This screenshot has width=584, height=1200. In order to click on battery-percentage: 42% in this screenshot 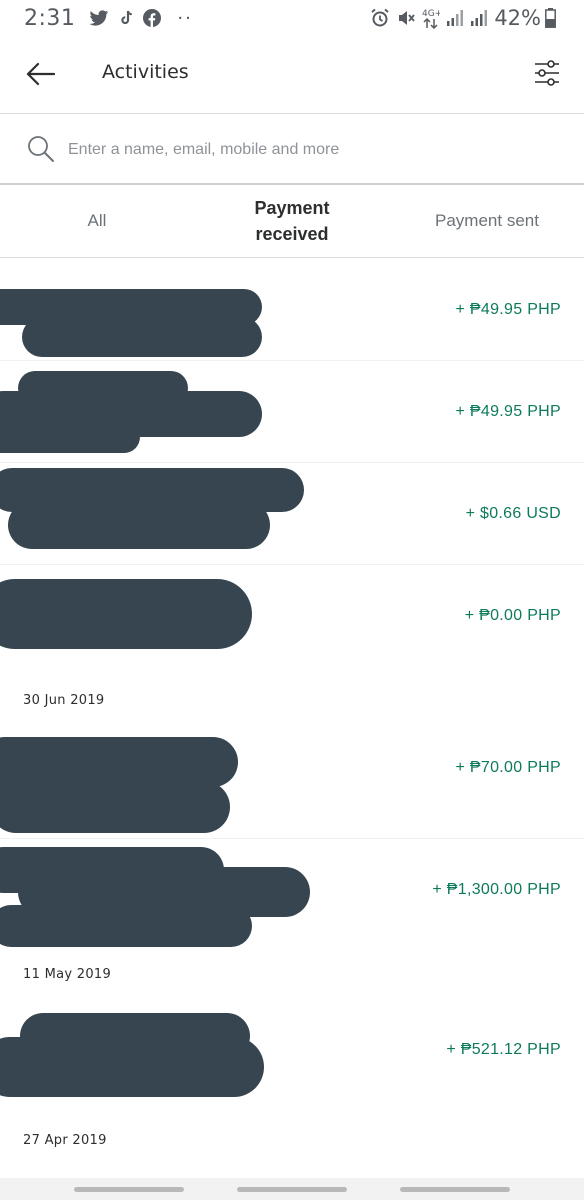, I will do `click(517, 18)`.